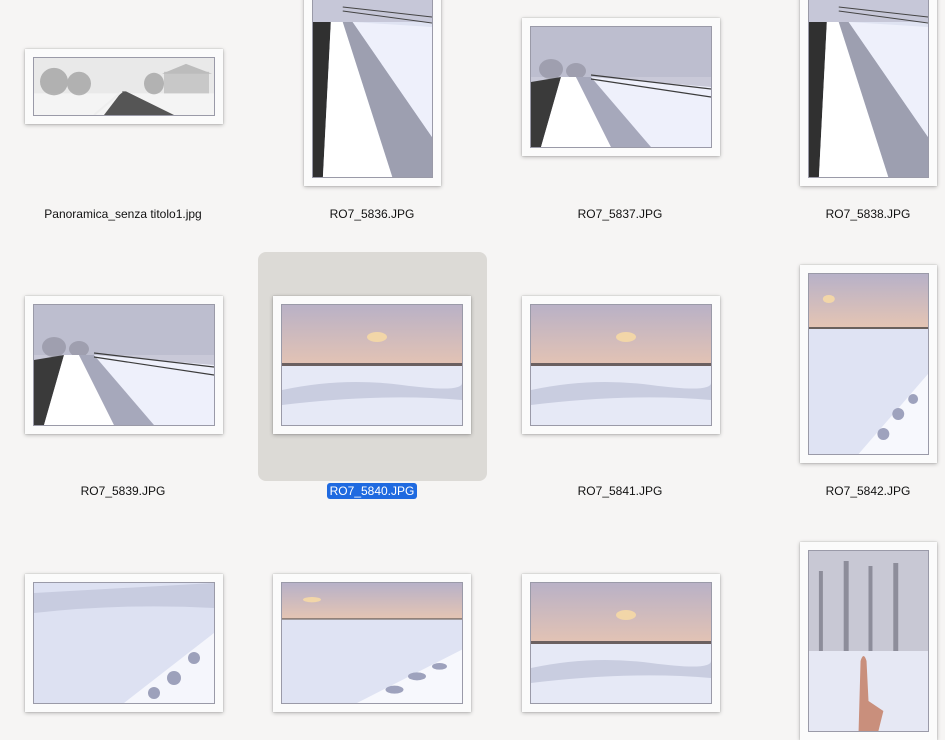  What do you see at coordinates (372, 214) in the screenshot?
I see `file-label: RO7_5836.JPG` at bounding box center [372, 214].